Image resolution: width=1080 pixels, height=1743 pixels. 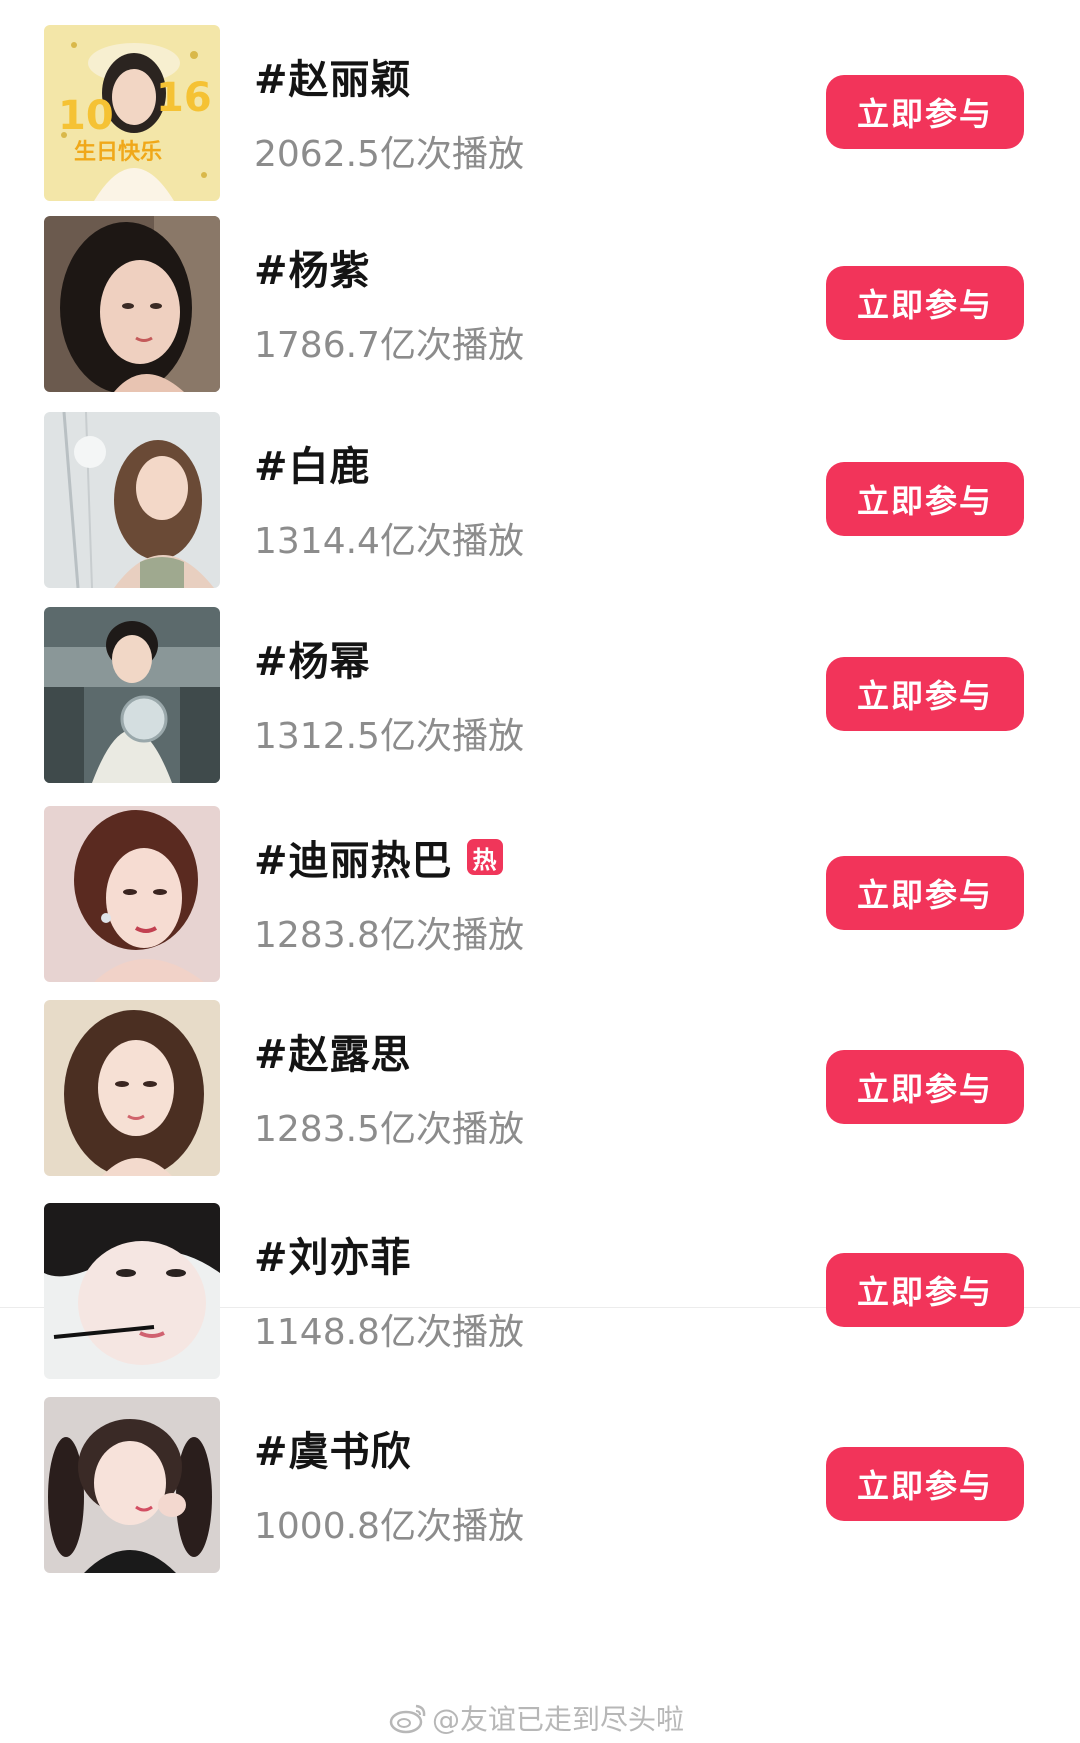 I want to click on topic-title-wrap: #赵丽颖, so click(x=333, y=76).